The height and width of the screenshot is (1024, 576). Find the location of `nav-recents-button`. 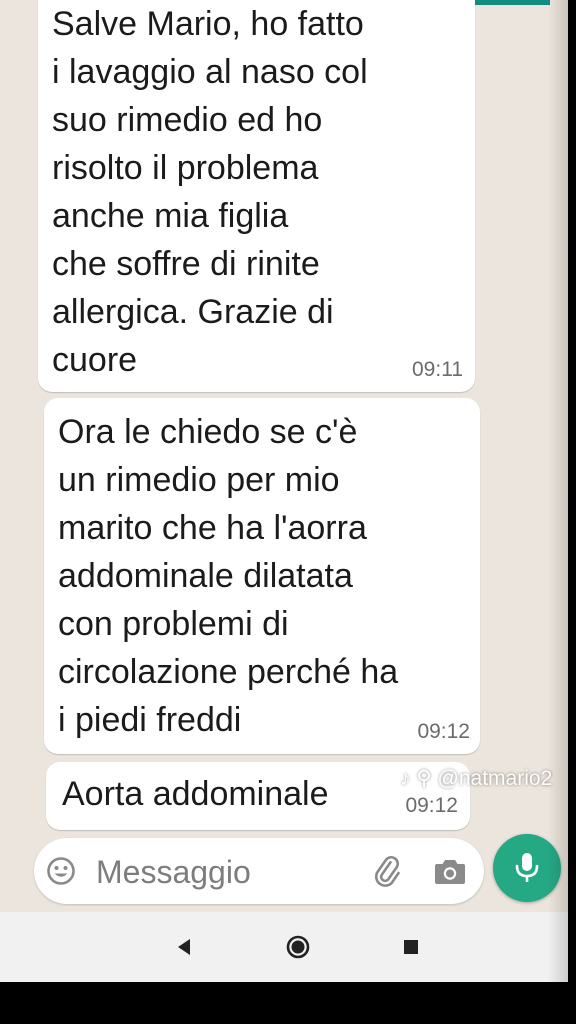

nav-recents-button is located at coordinates (411, 947).